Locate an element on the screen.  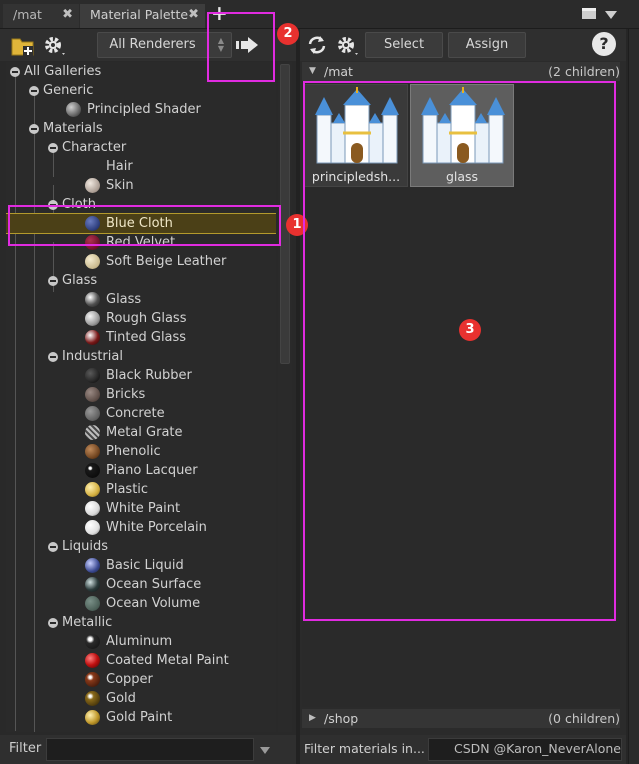
tree-item-plastic: Plastic is located at coordinates (141, 489).